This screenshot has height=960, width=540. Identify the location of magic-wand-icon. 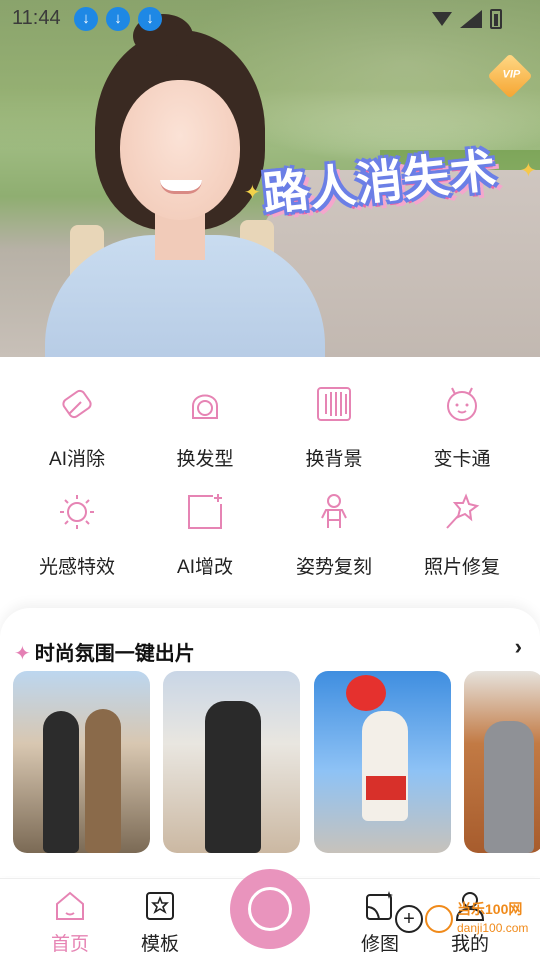
(463, 511).